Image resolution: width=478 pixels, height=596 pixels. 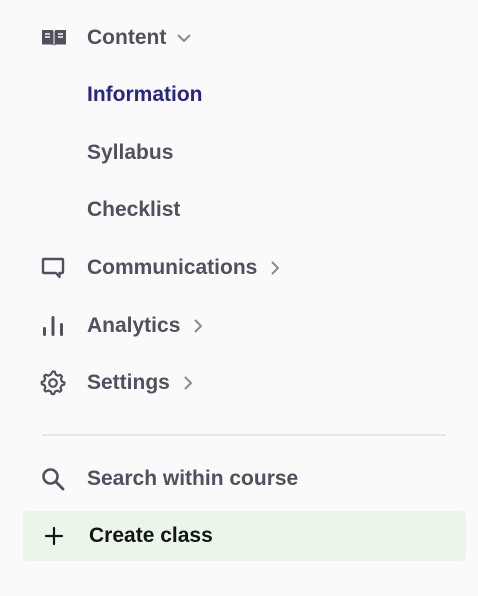 What do you see at coordinates (127, 37) in the screenshot?
I see `nav-item-label: Content` at bounding box center [127, 37].